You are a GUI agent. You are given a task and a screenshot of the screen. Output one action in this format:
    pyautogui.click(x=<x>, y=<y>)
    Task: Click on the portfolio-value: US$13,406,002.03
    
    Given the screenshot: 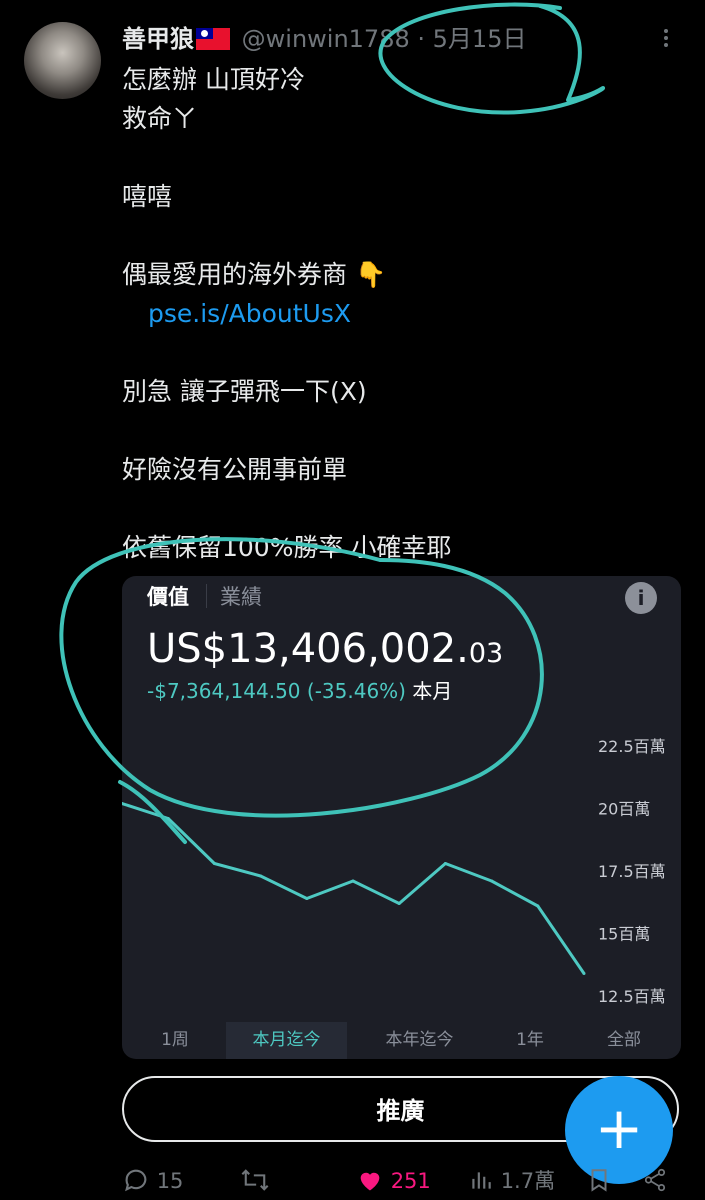 What is the action you would take?
    pyautogui.click(x=325, y=651)
    